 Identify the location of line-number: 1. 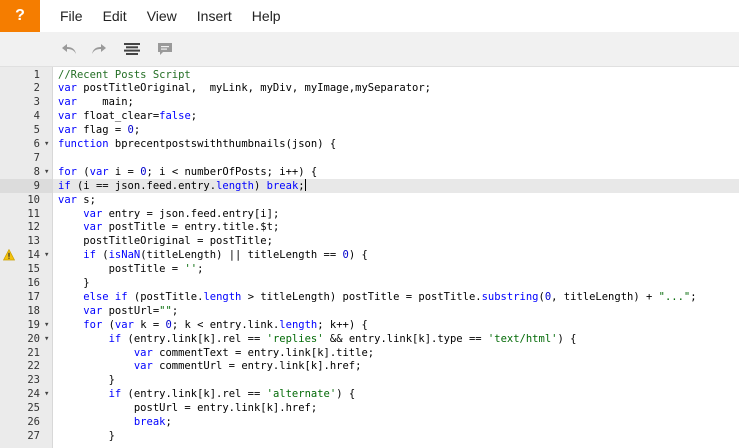
(36, 74).